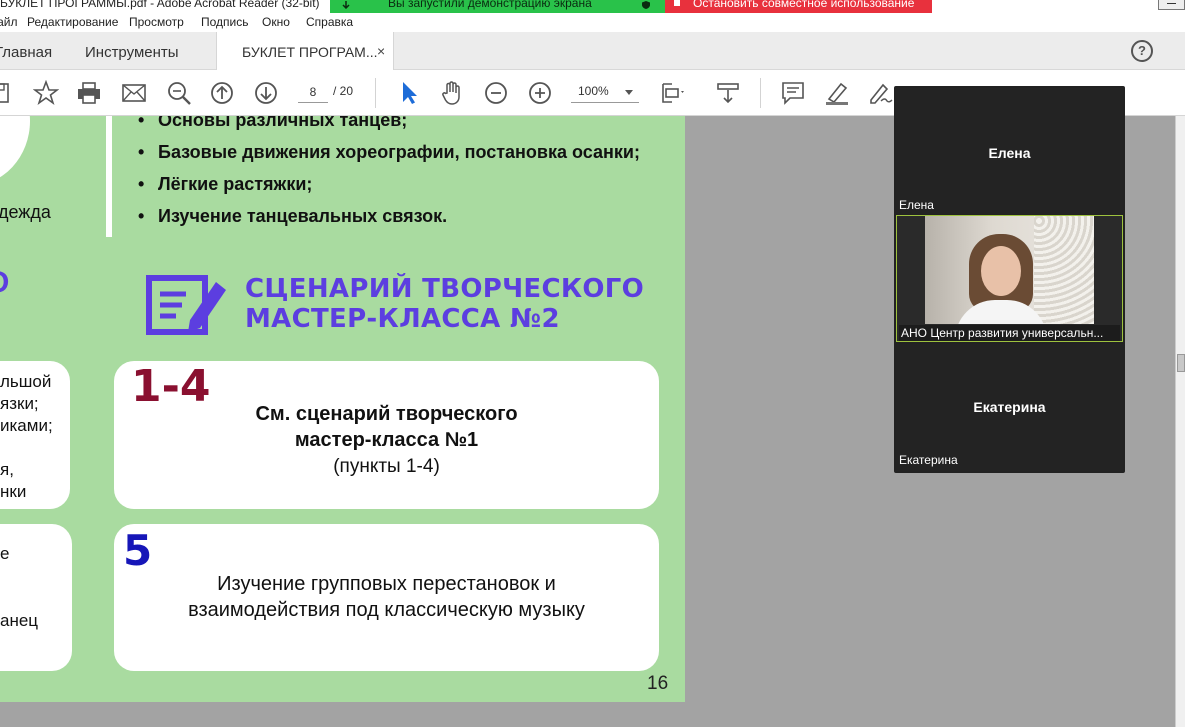 Image resolution: width=1185 pixels, height=727 pixels. Describe the element at coordinates (587, 714) in the screenshot. I see `viewer-bottom-area` at that location.